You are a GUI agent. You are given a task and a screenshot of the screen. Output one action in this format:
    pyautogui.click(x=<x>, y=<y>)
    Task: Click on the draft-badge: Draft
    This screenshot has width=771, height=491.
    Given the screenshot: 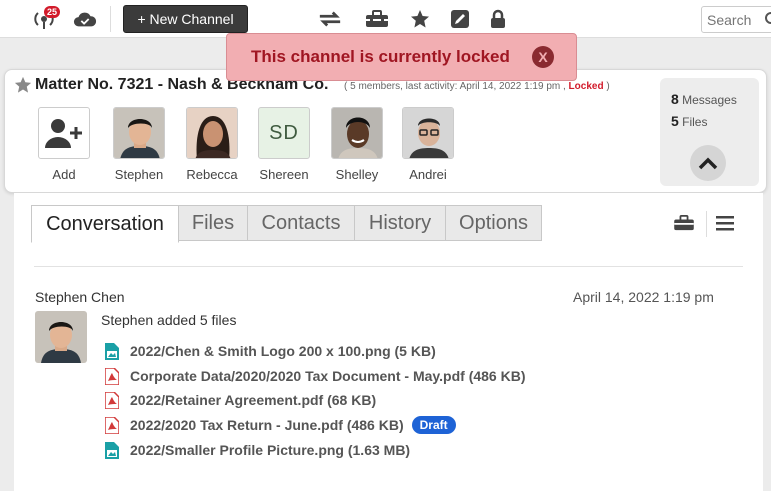 What is the action you would take?
    pyautogui.click(x=433, y=425)
    